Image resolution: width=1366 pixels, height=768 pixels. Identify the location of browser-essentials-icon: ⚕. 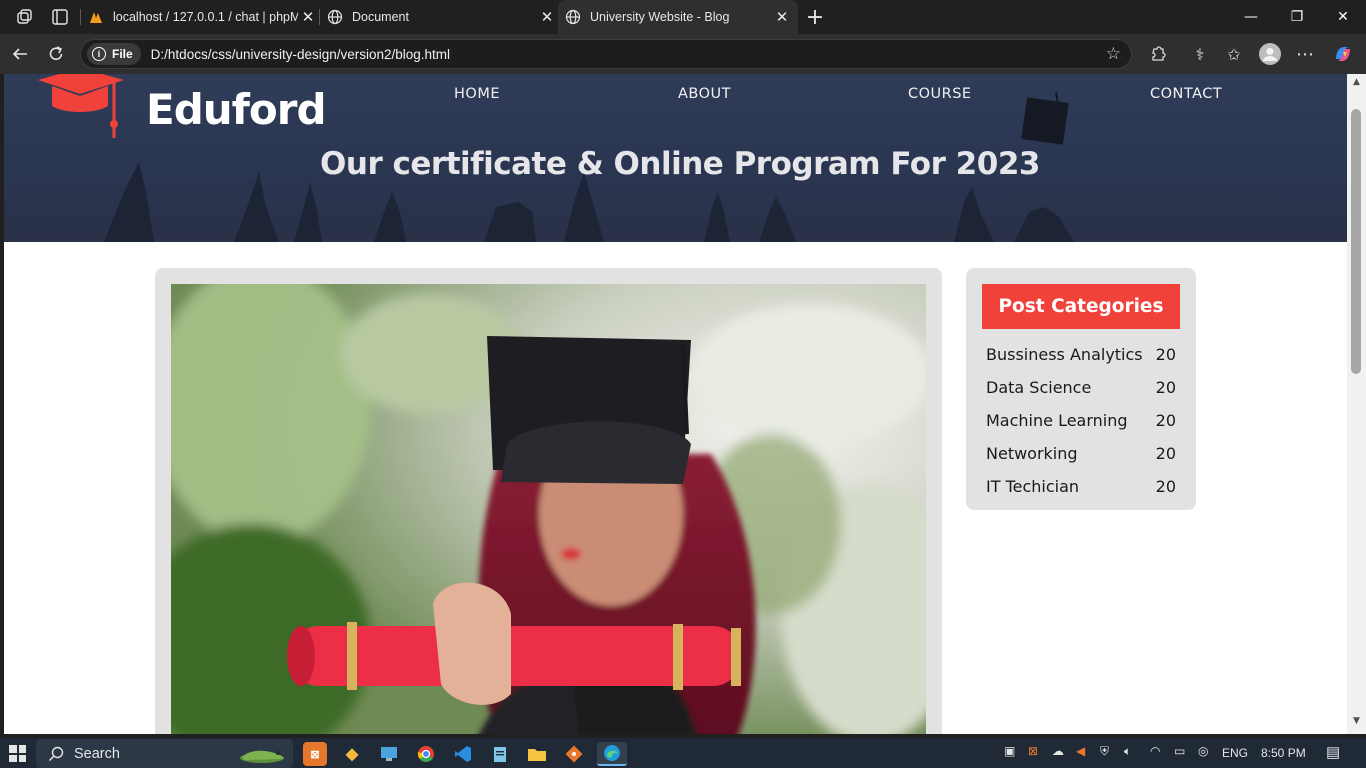
(1200, 54).